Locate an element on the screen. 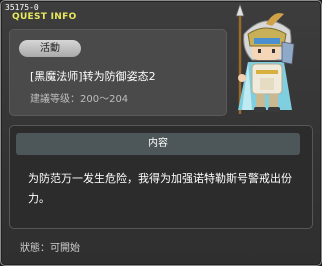 The image size is (322, 266). recommended-level-sep: ： is located at coordinates (75, 99).